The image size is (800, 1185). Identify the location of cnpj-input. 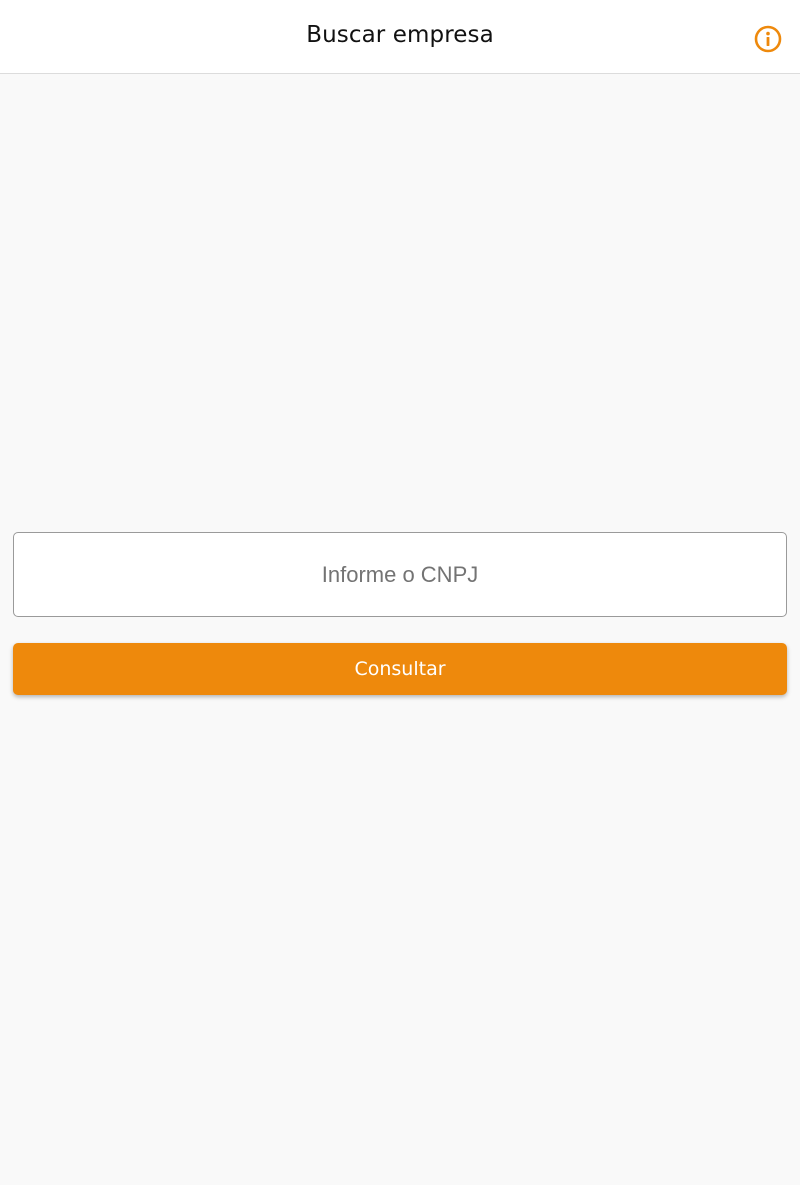
(400, 574).